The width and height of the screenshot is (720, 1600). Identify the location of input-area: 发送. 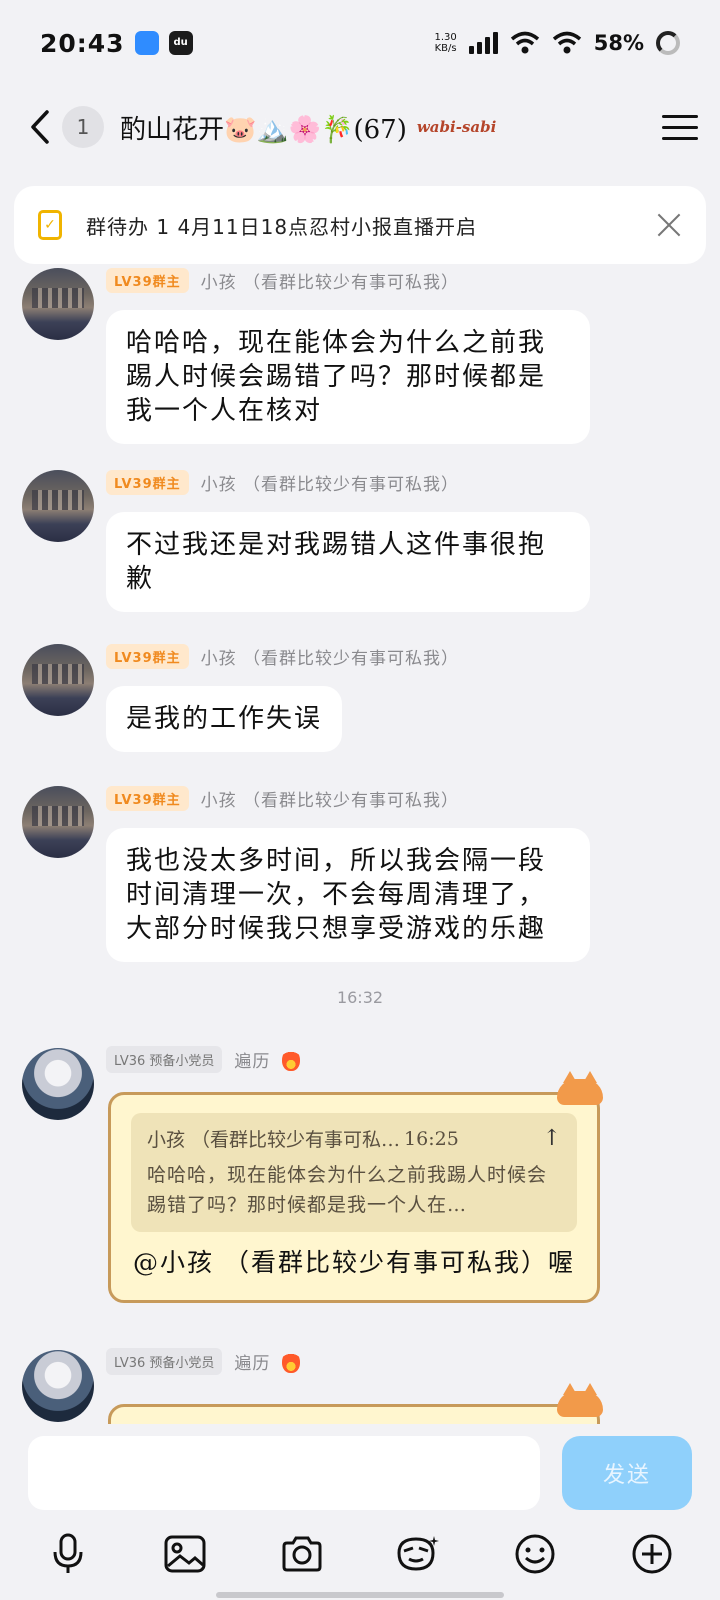
(360, 1512).